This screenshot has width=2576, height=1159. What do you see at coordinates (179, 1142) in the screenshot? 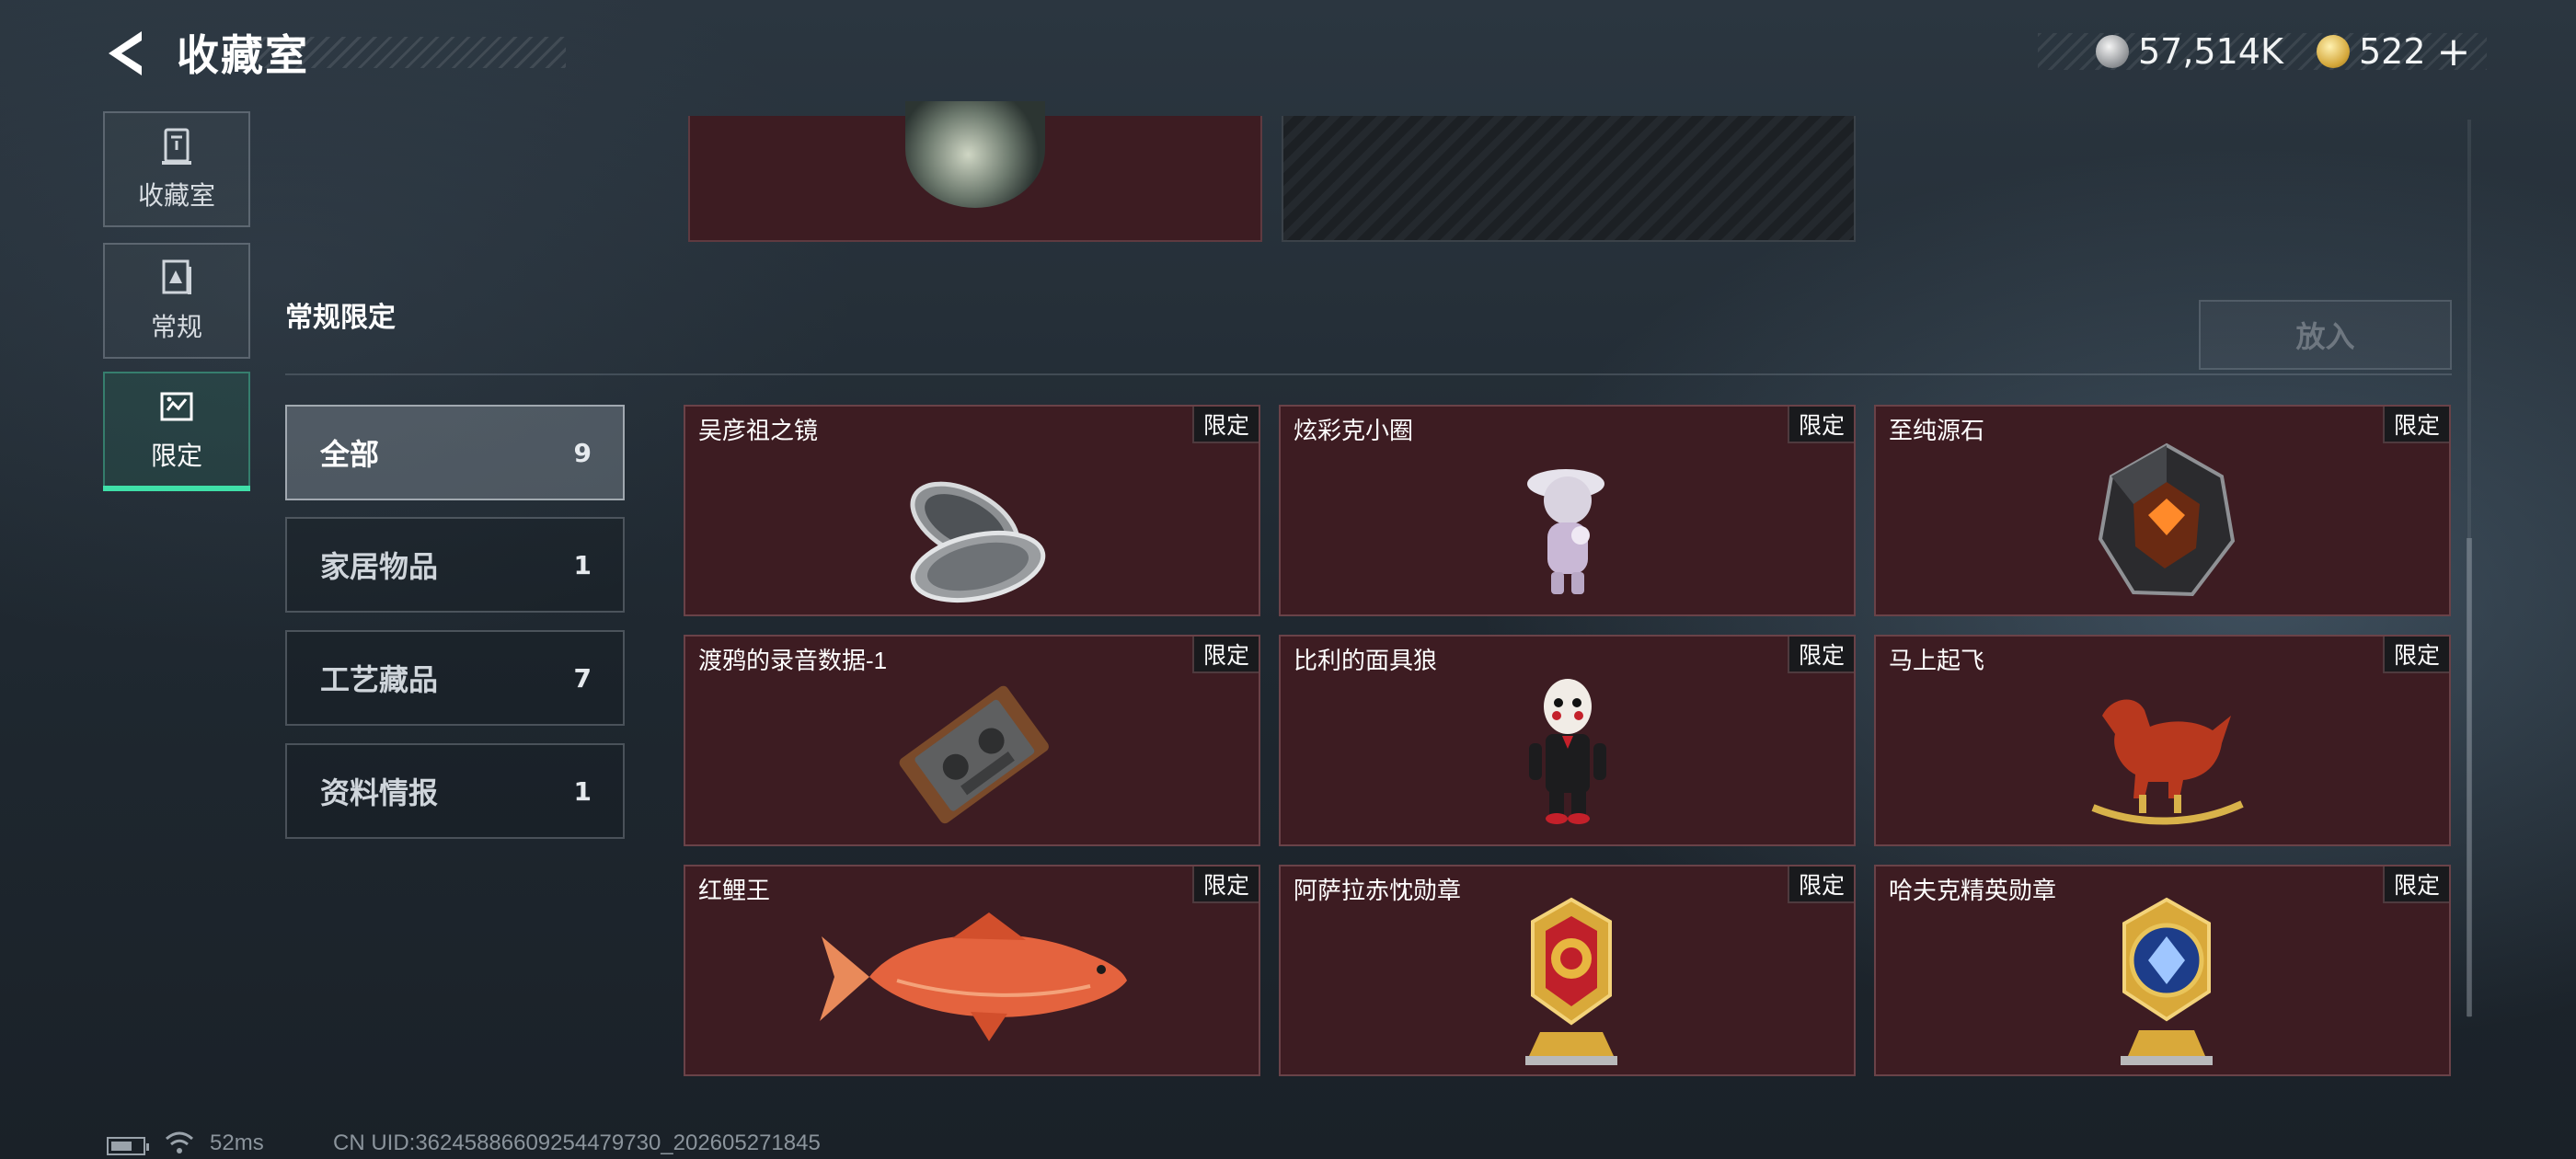
I see `wifi-icon` at bounding box center [179, 1142].